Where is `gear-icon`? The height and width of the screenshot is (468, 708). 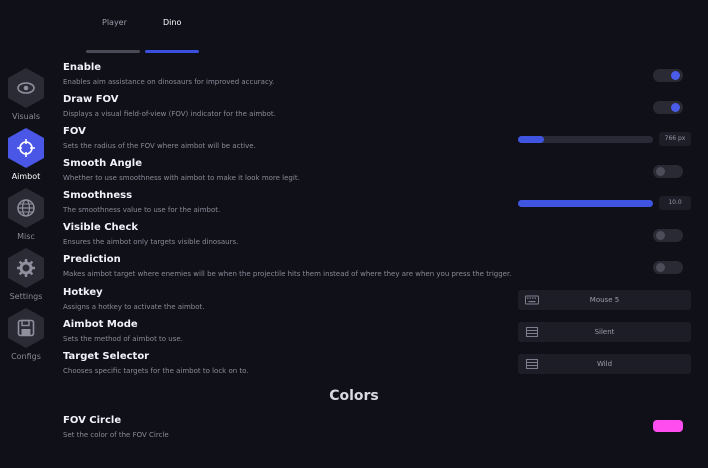 gear-icon is located at coordinates (26, 268).